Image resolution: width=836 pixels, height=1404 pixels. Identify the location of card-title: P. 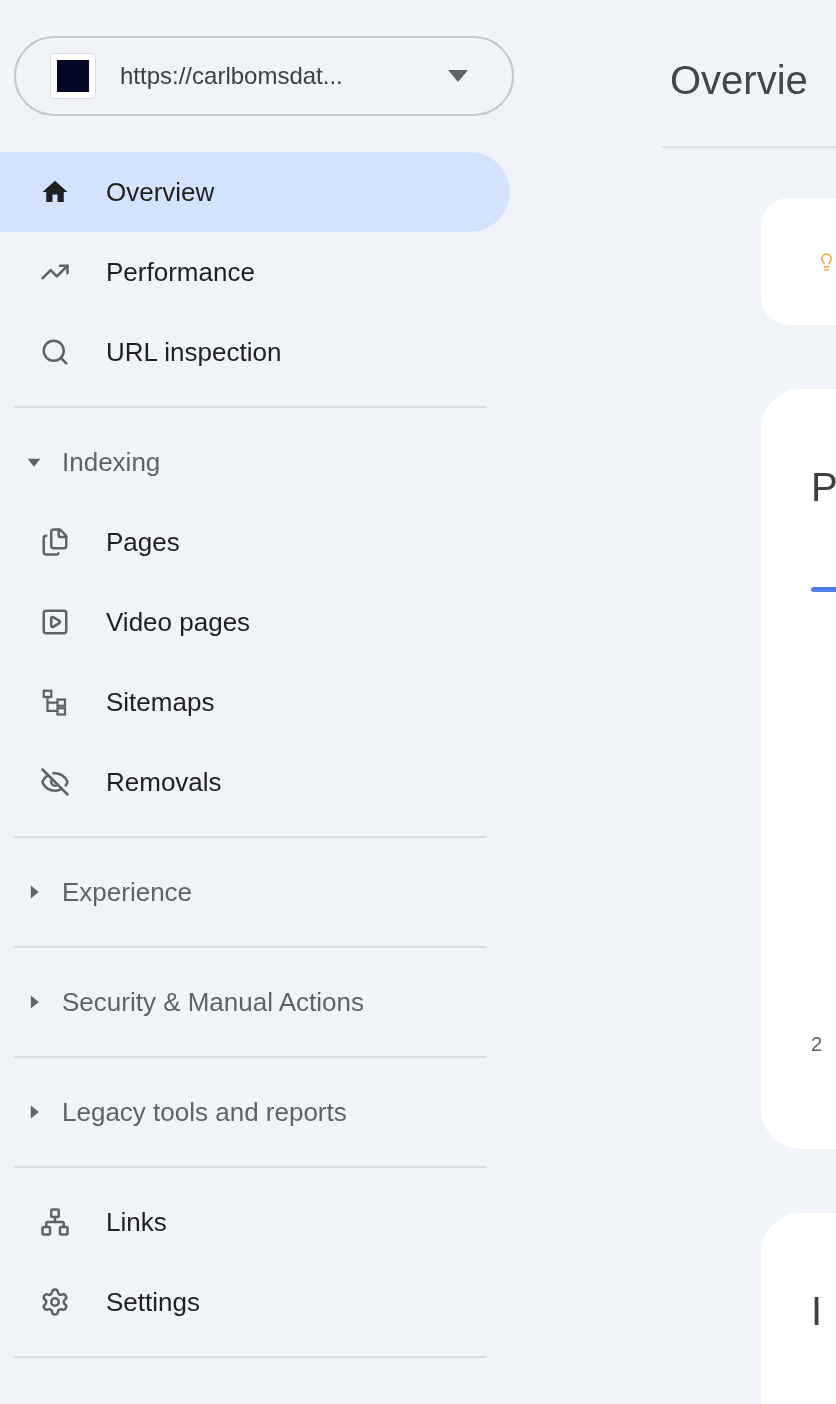
(823, 487).